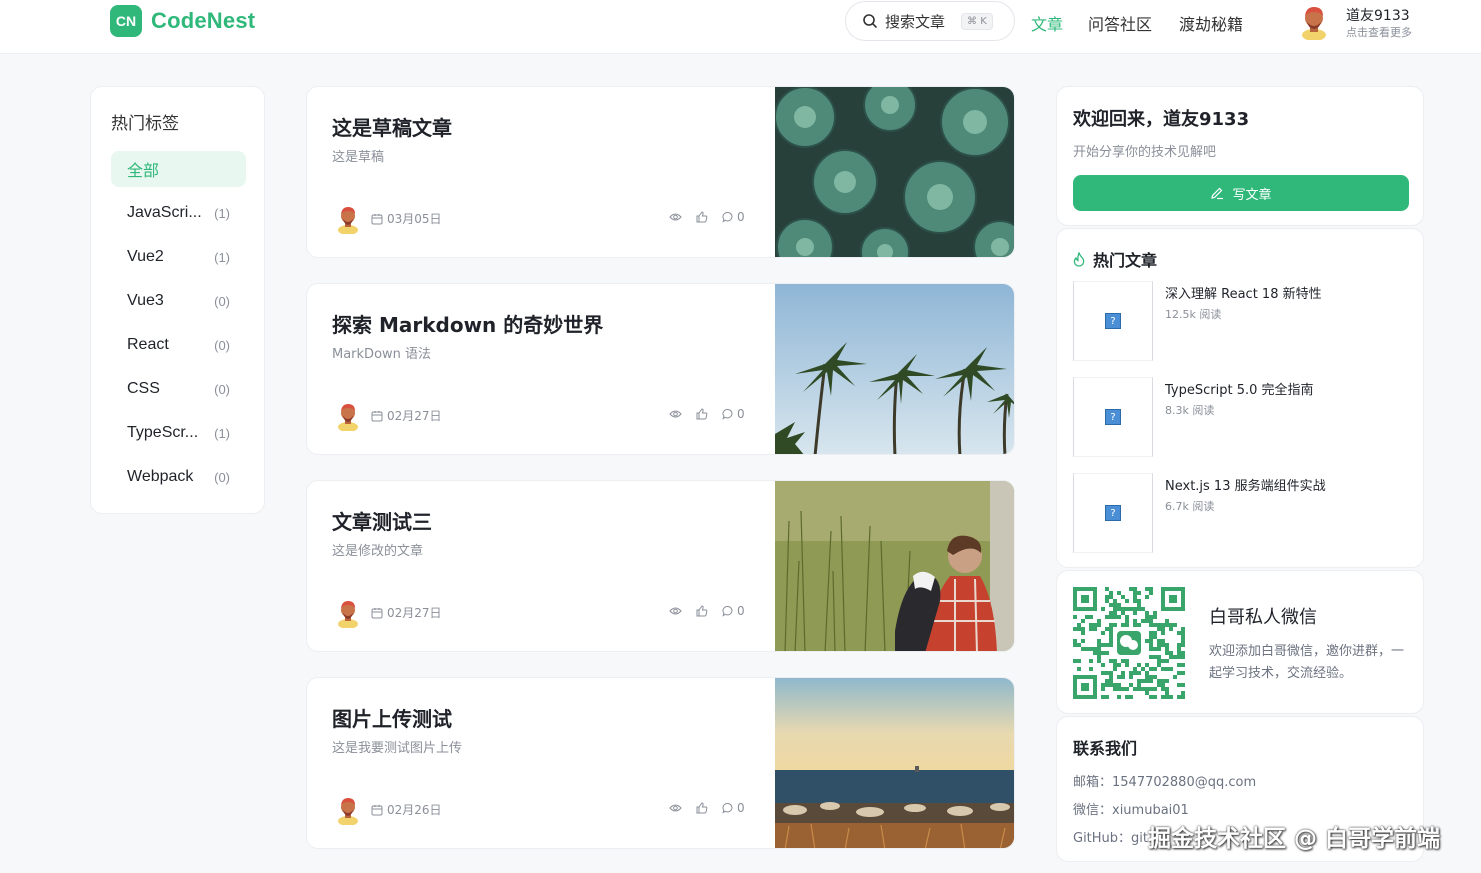  Describe the element at coordinates (1161, 119) in the screenshot. I see `welcome-title: 欢迎回来，道友9133` at that location.